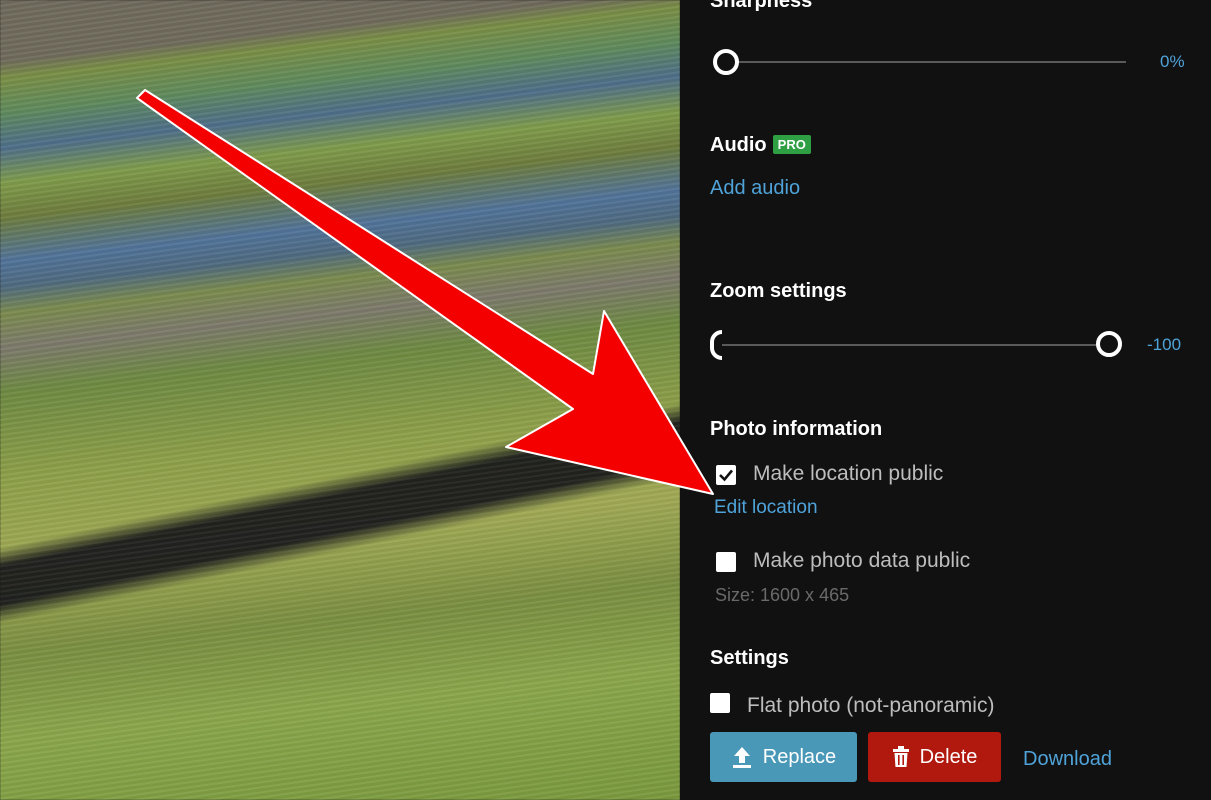 This screenshot has width=1211, height=800. What do you see at coordinates (755, 188) in the screenshot?
I see `add-audio-link: Add audio` at bounding box center [755, 188].